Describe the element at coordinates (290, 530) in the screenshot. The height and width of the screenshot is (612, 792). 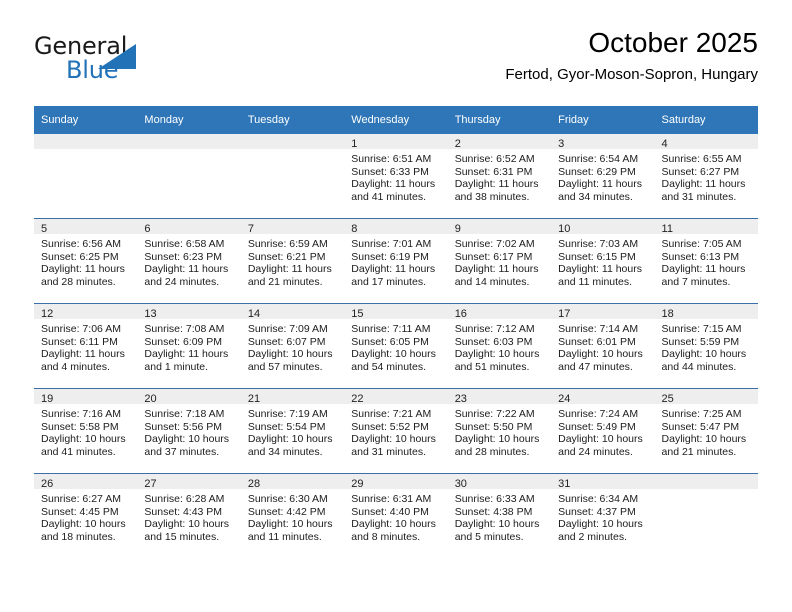
I see `daylight-text: Daylight: 10 hours and 11 minutes.` at that location.